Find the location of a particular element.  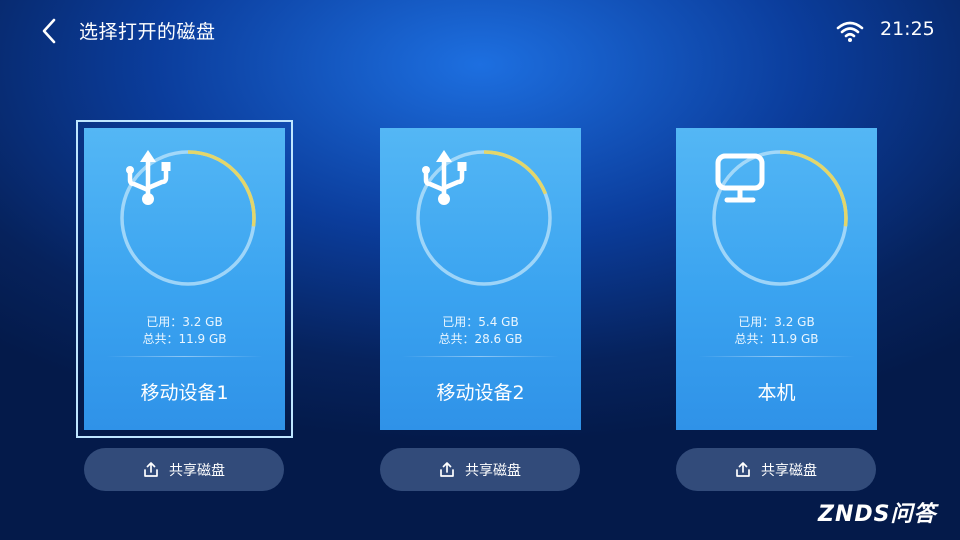

device-name: 本机 is located at coordinates (776, 393).